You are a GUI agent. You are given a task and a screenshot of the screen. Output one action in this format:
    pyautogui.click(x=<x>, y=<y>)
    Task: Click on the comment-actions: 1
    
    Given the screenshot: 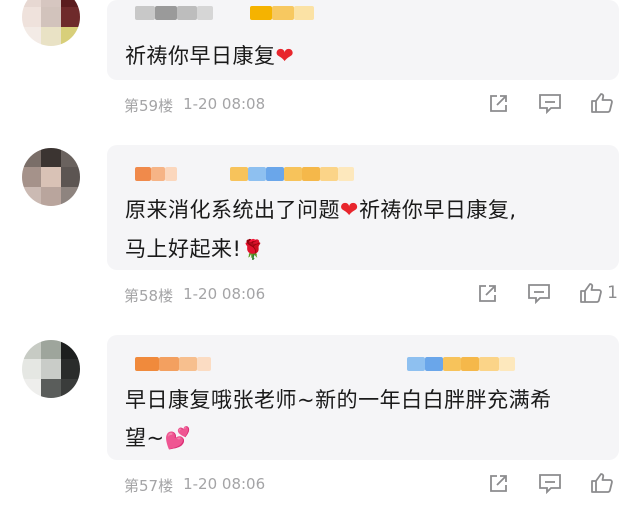 What is the action you would take?
    pyautogui.click(x=547, y=293)
    